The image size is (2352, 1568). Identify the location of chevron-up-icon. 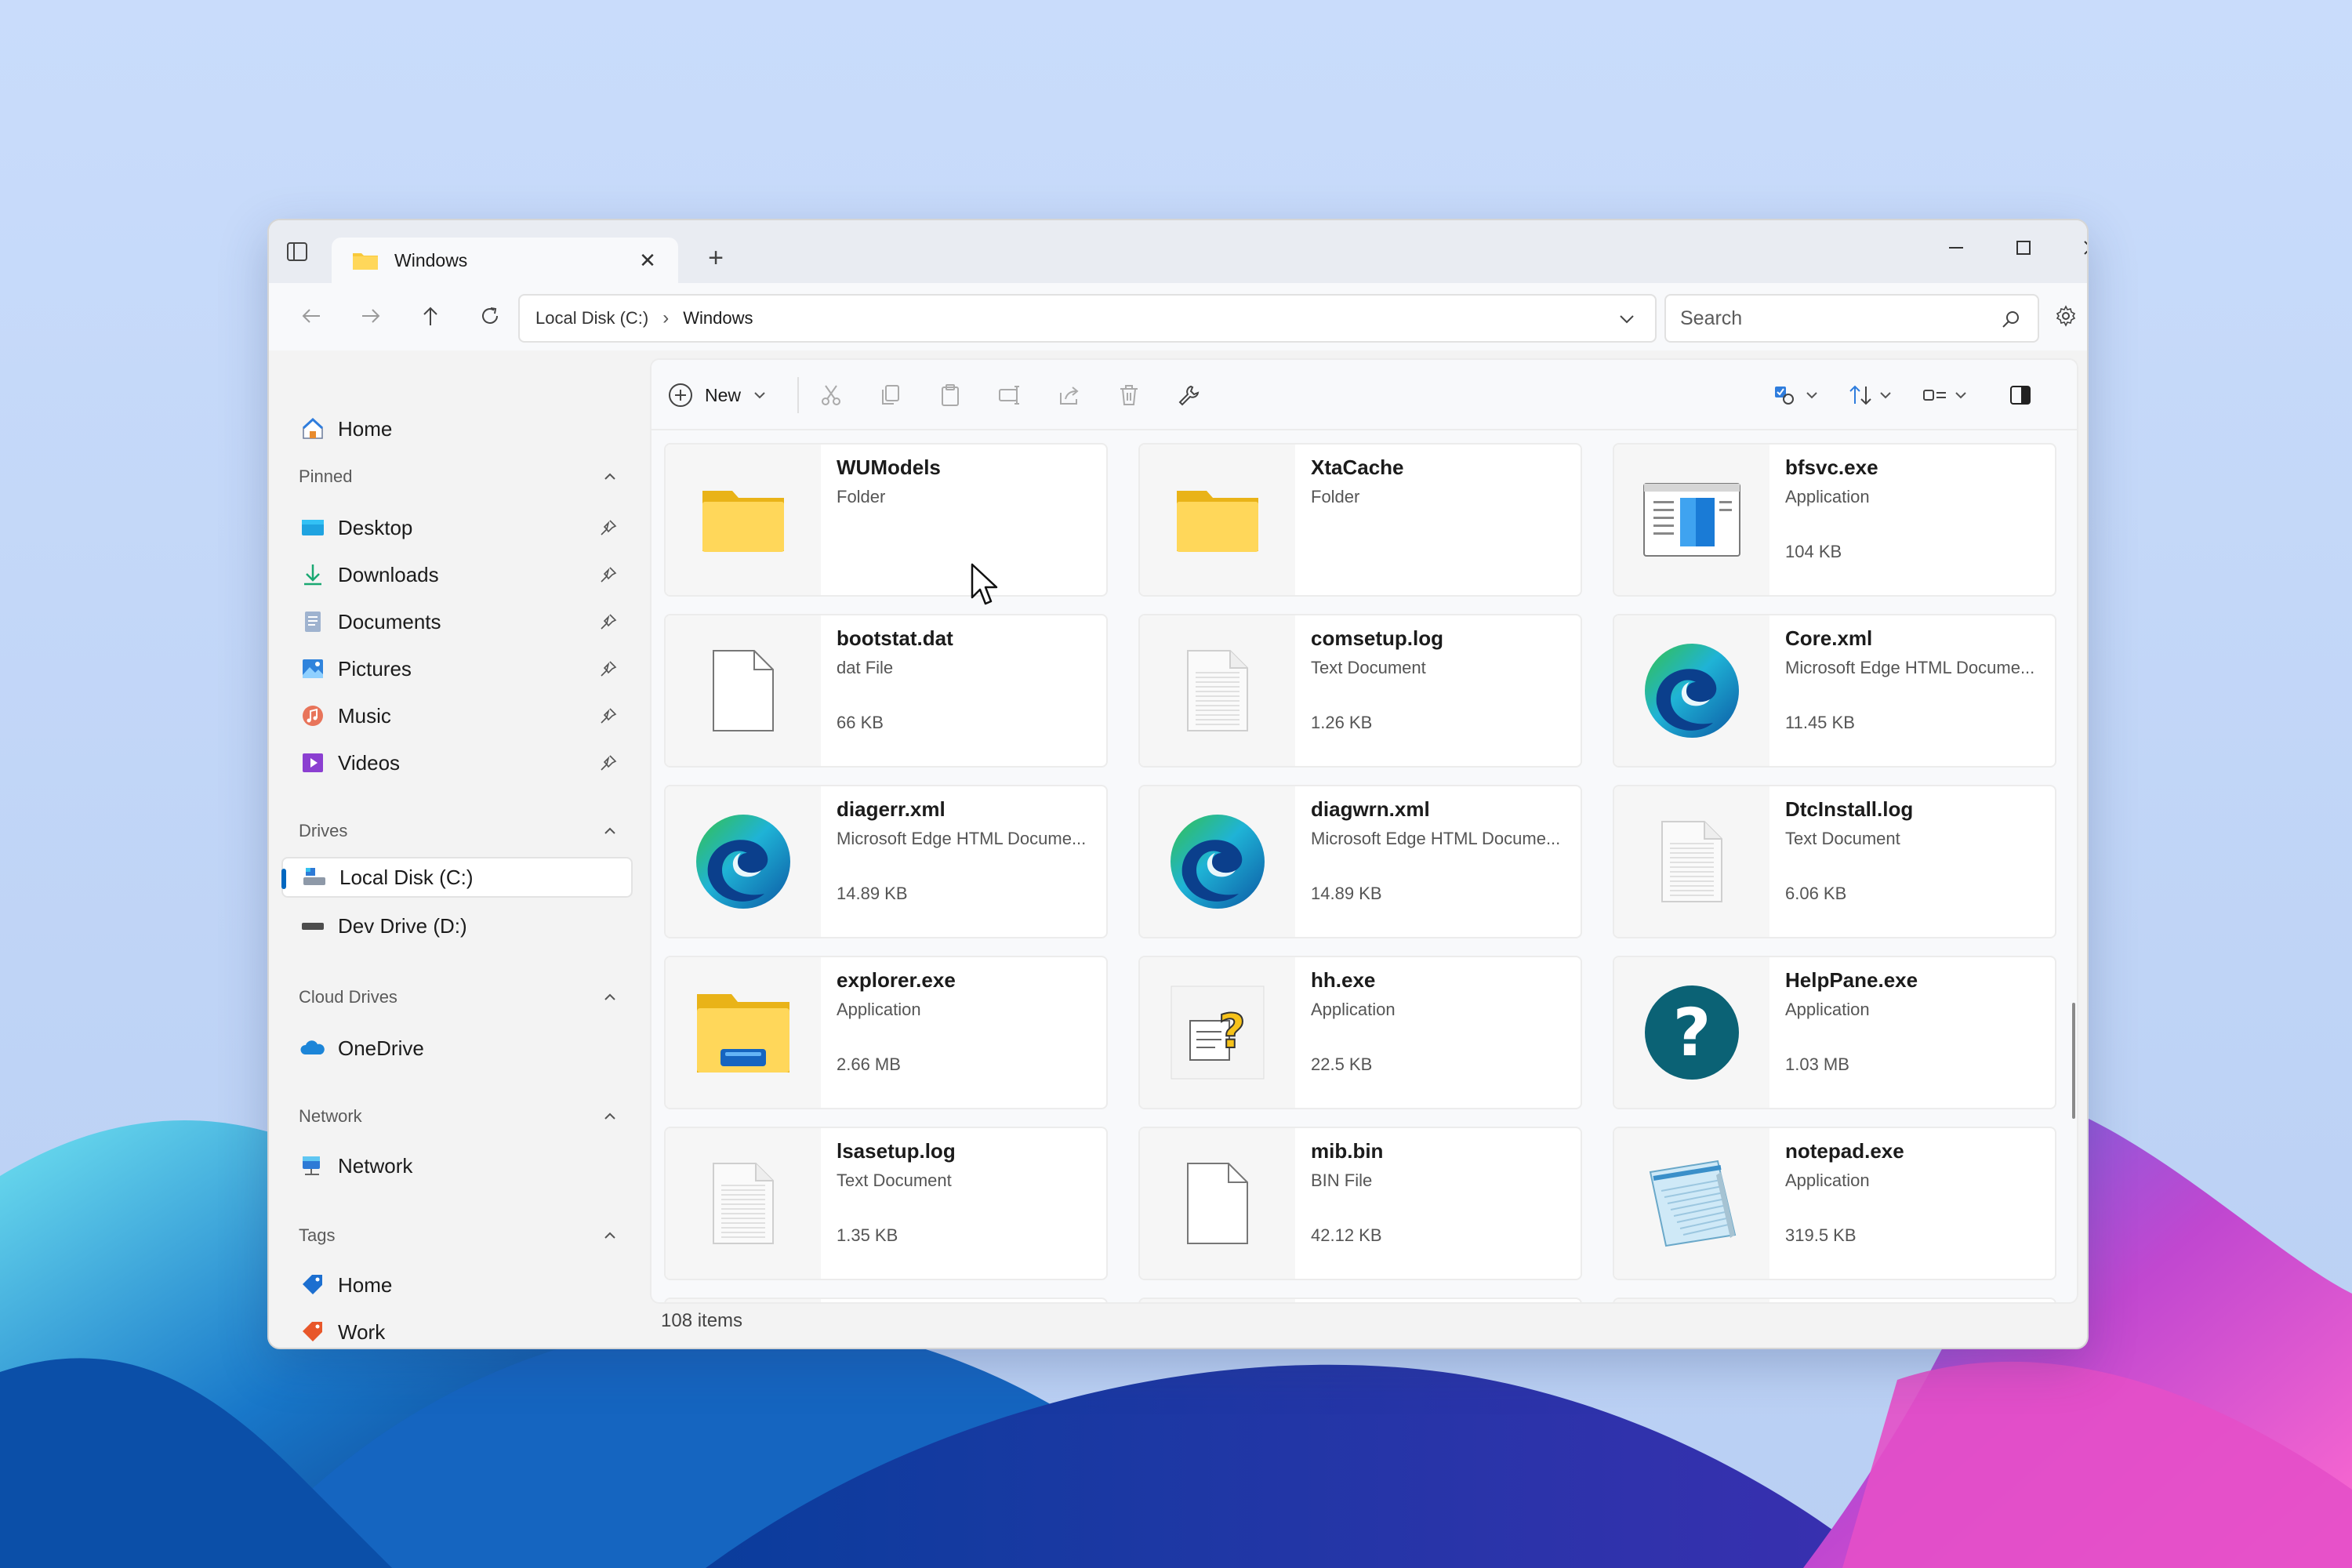
(609, 476).